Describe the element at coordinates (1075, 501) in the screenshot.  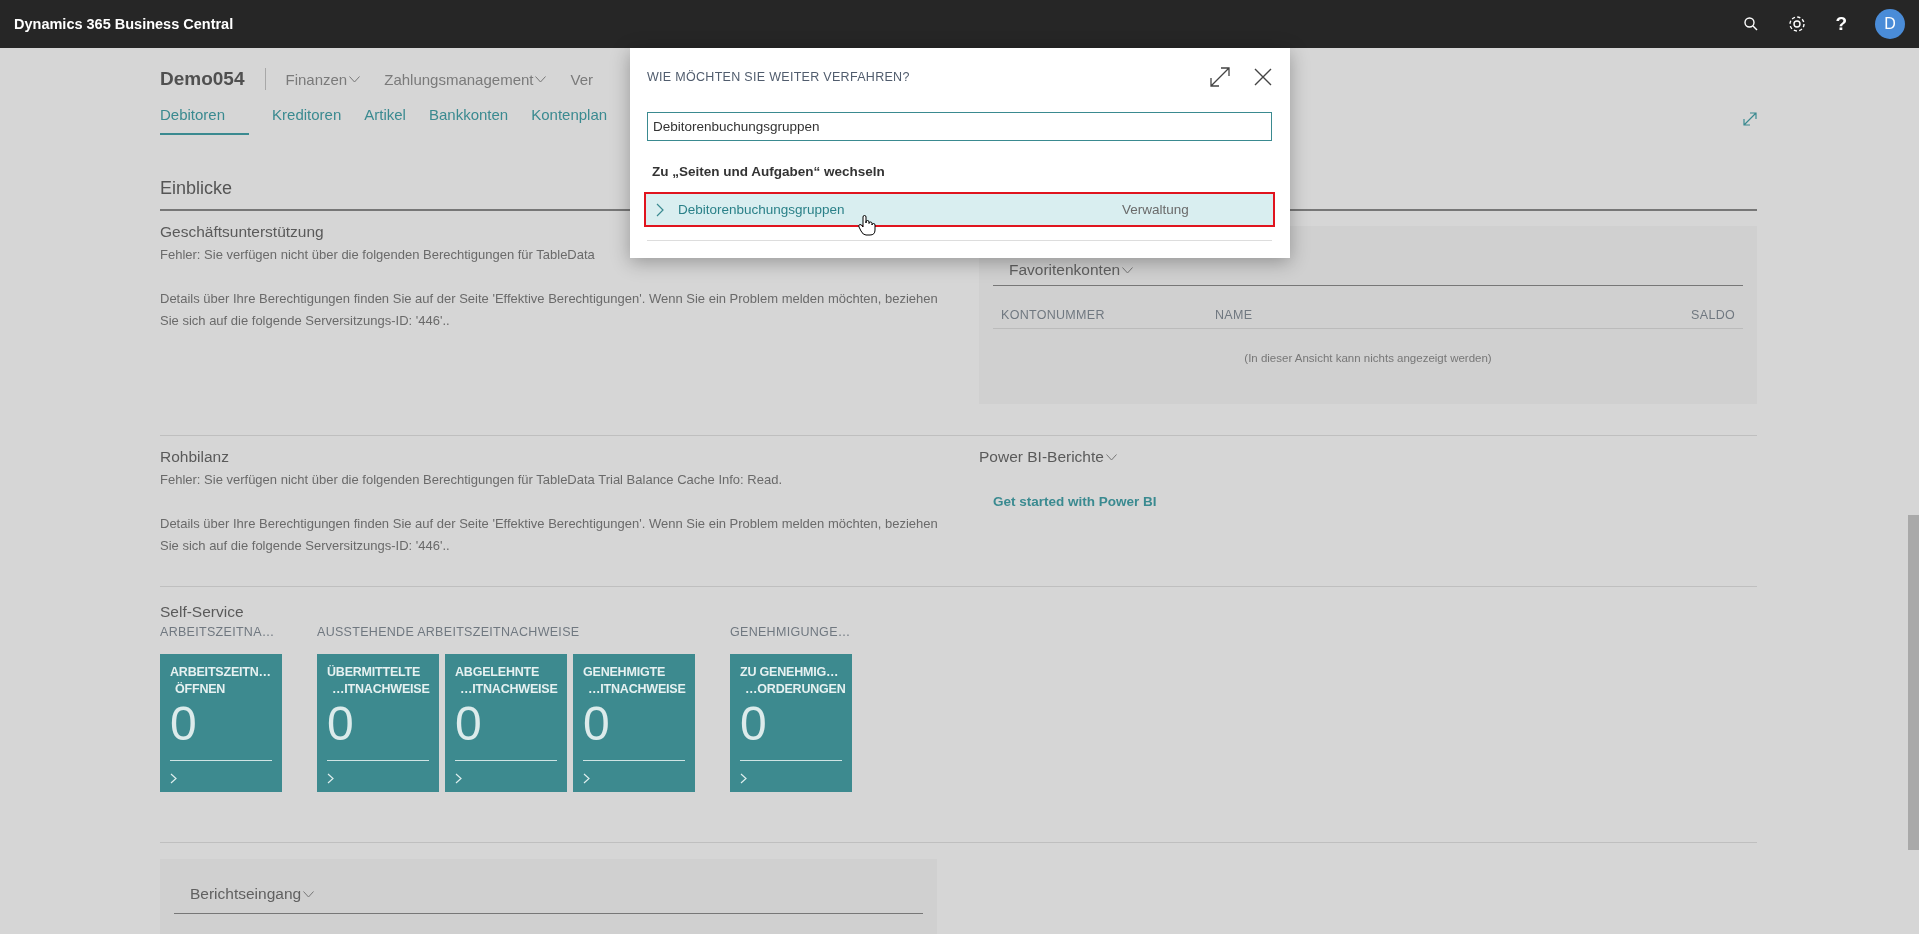
I see `power-bi-link: Get started with Power BI` at that location.